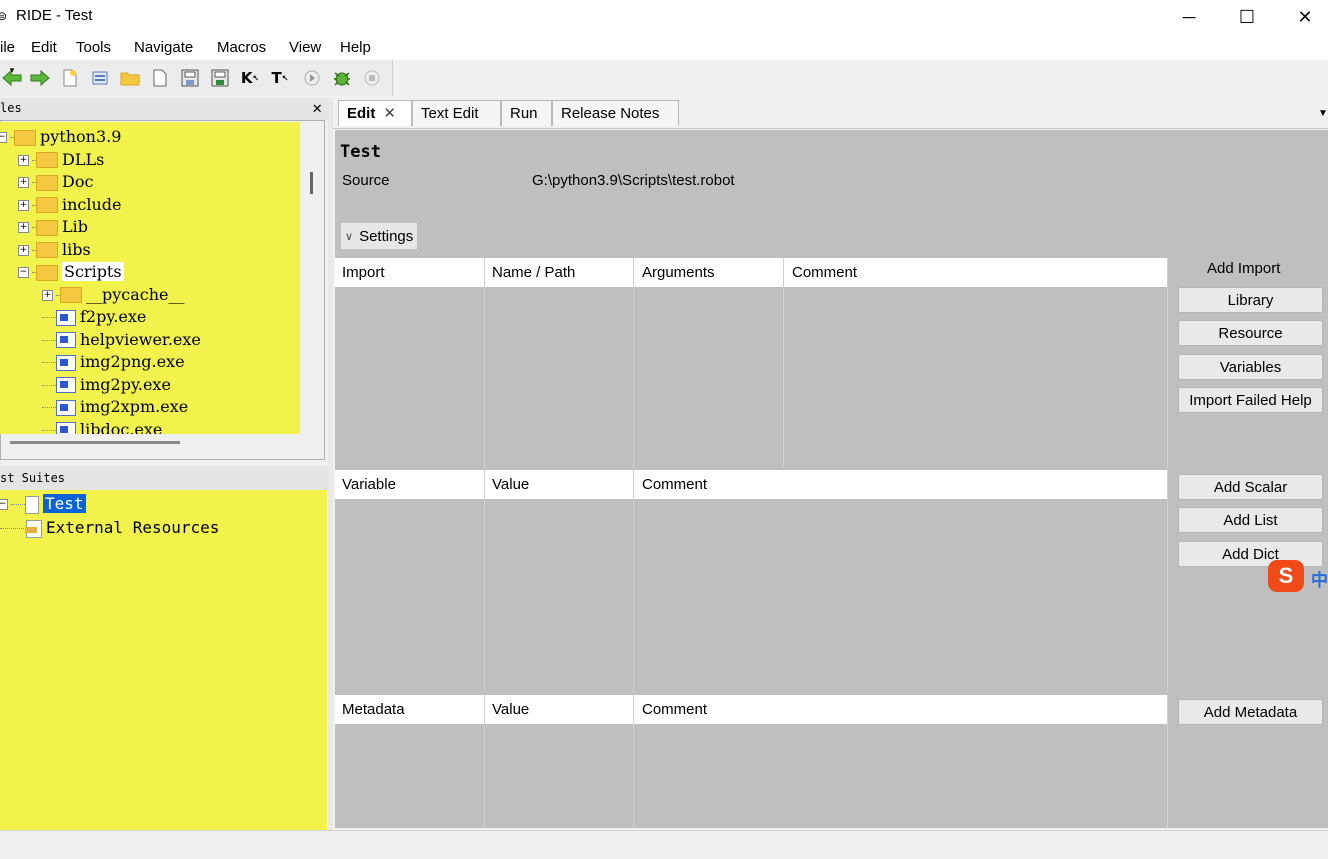 The width and height of the screenshot is (1328, 859). Describe the element at coordinates (134, 406) in the screenshot. I see `tree-item-label: img2xpm.exe` at that location.